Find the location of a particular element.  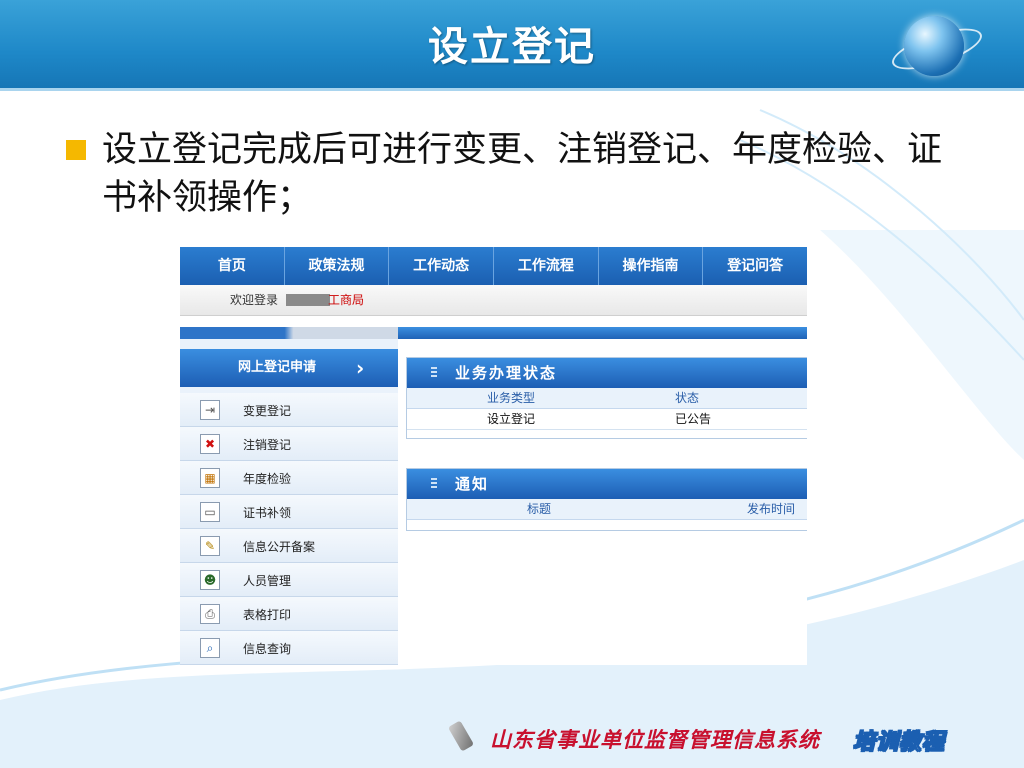

cancel-icon: ✖ is located at coordinates (210, 444).